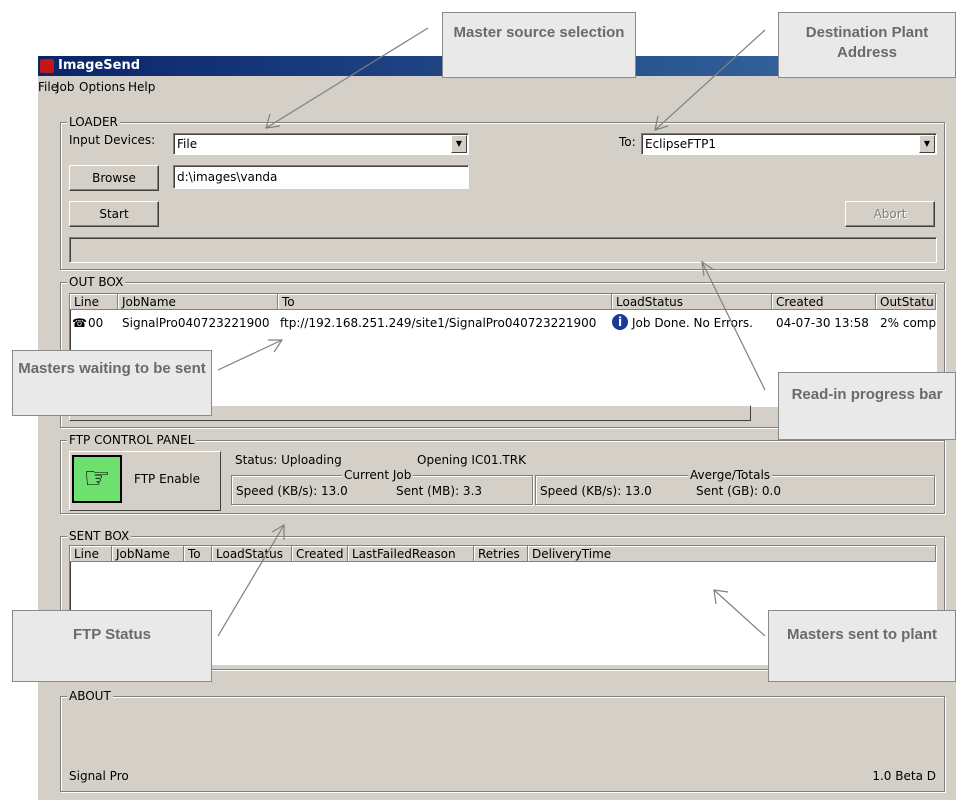 The width and height of the screenshot is (967, 803). Describe the element at coordinates (692, 323) in the screenshot. I see `row-loadstatus: Job Done. No Errors.` at that location.